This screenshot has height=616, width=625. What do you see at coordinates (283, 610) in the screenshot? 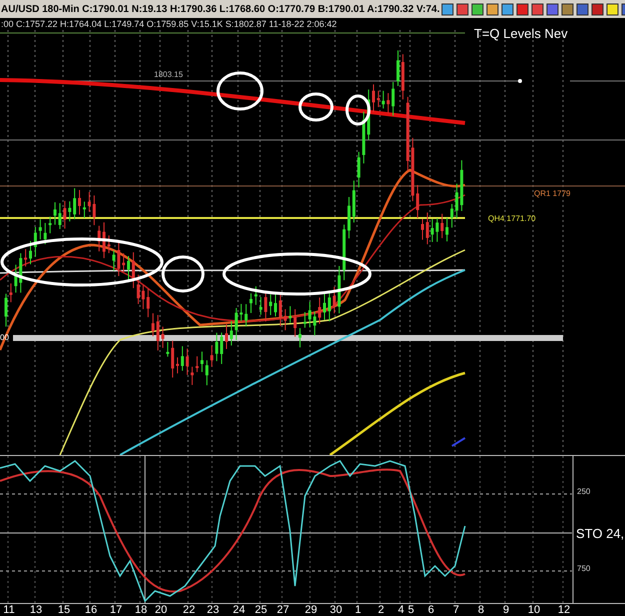
I see `date-label: 27` at bounding box center [283, 610].